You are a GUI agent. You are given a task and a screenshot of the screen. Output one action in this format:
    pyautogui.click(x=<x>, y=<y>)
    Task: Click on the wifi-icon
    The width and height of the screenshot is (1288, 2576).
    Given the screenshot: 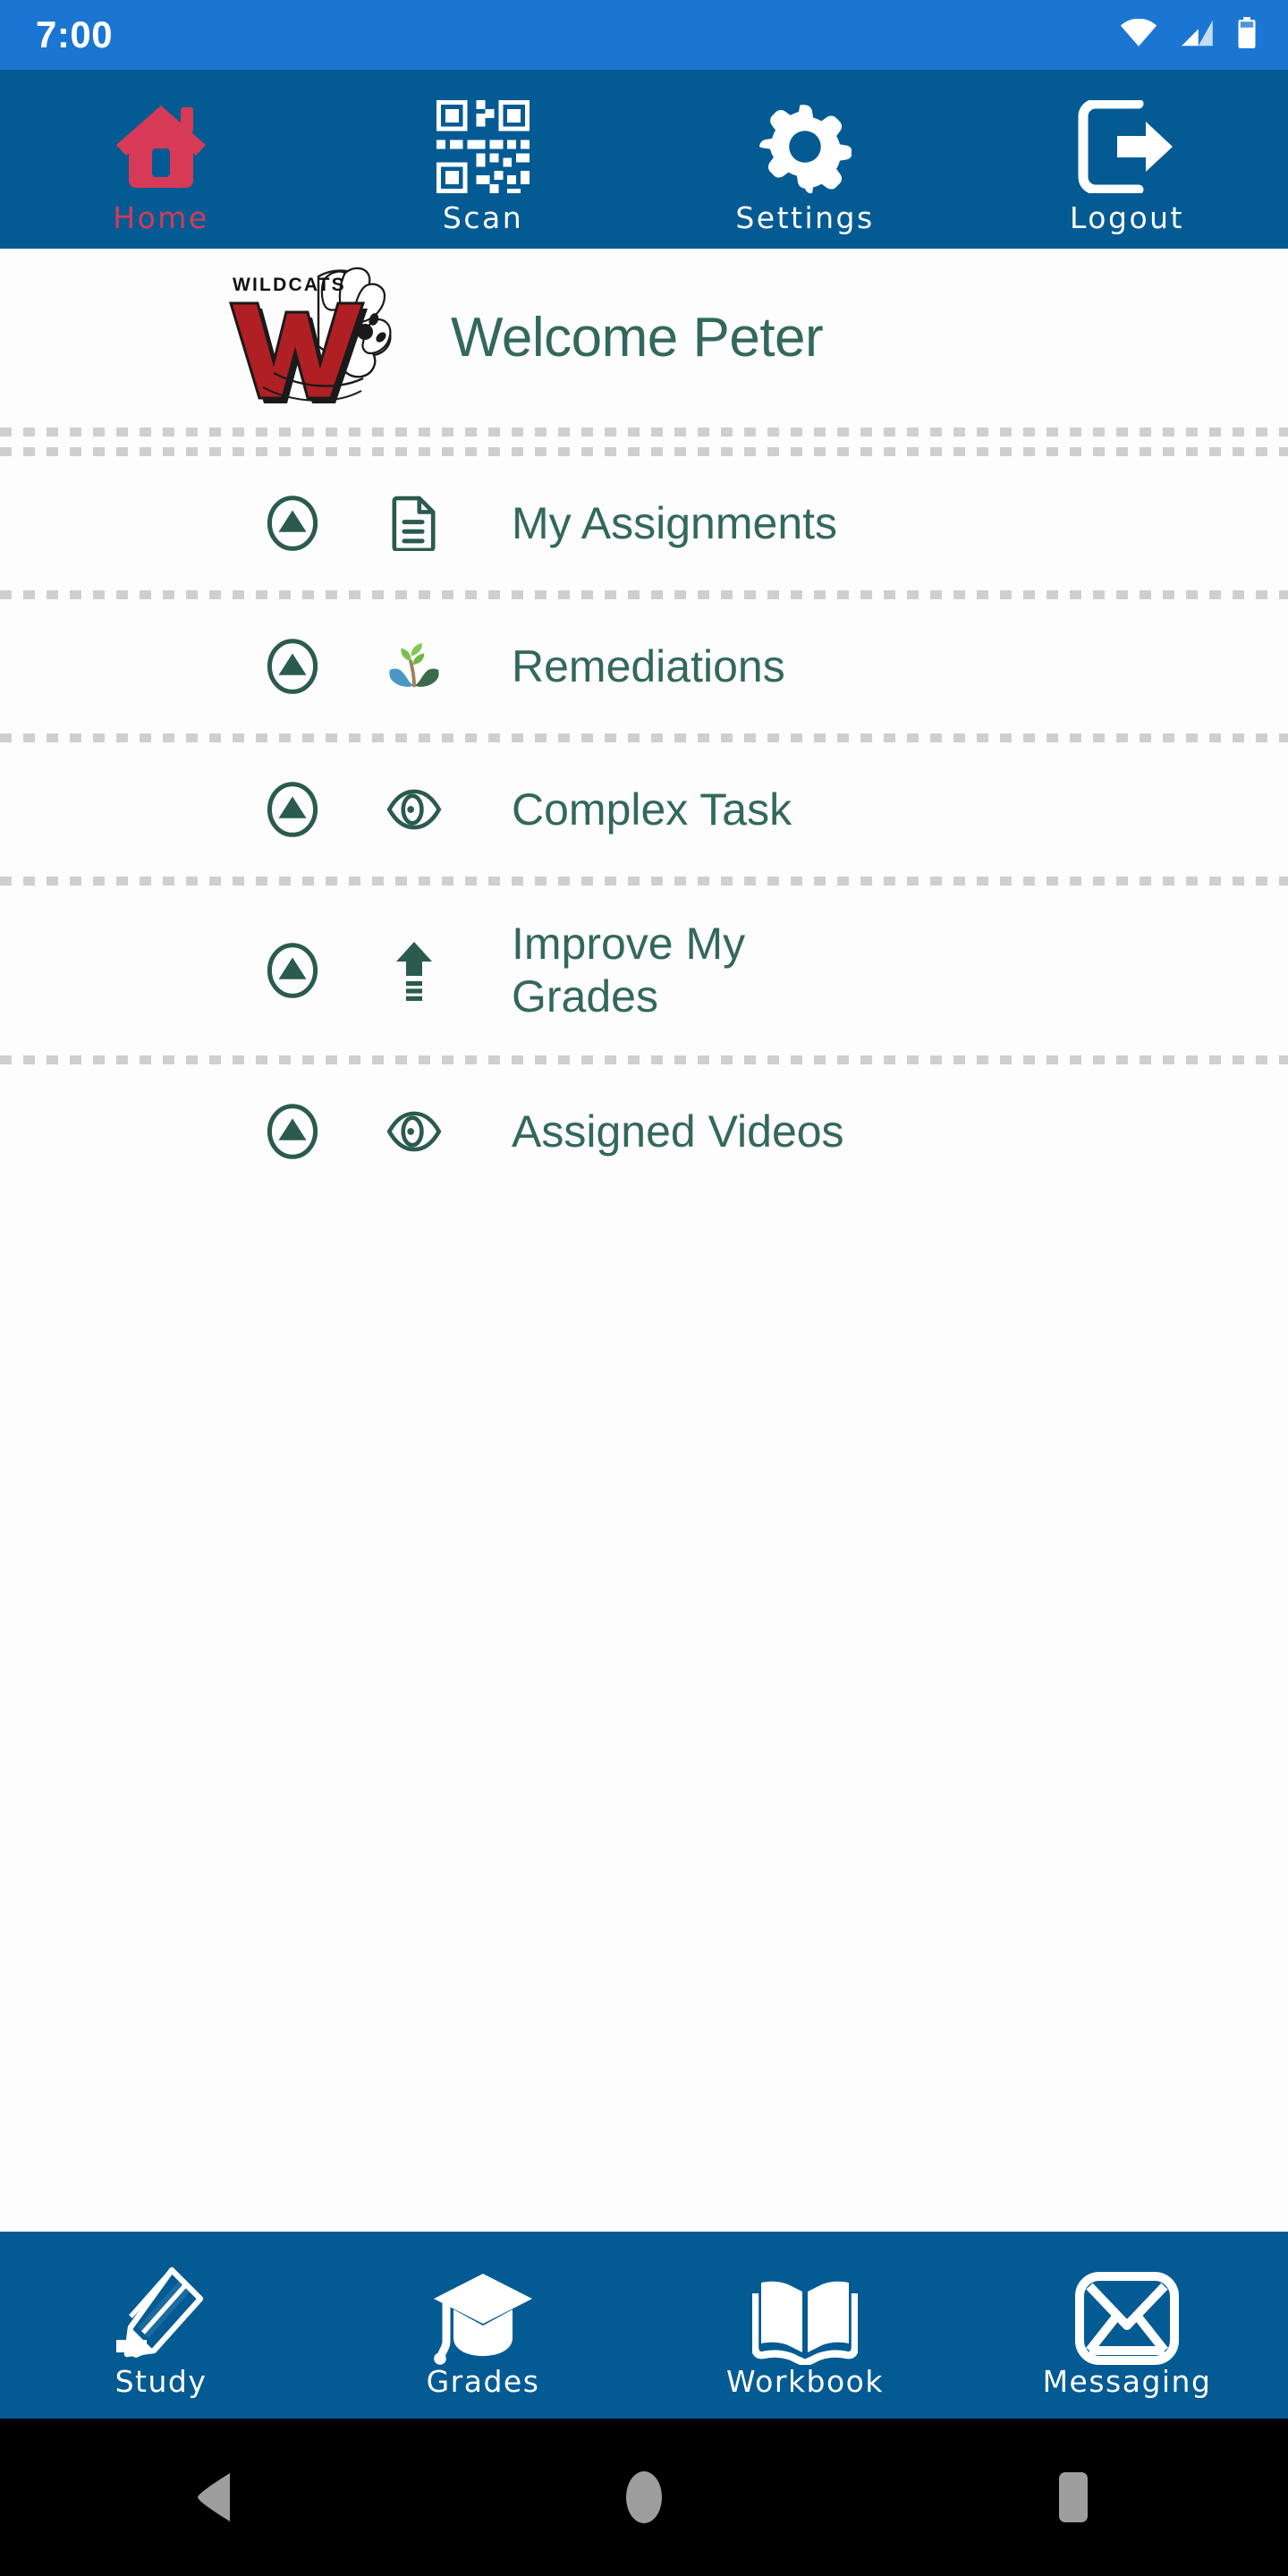 What is the action you would take?
    pyautogui.click(x=1138, y=35)
    